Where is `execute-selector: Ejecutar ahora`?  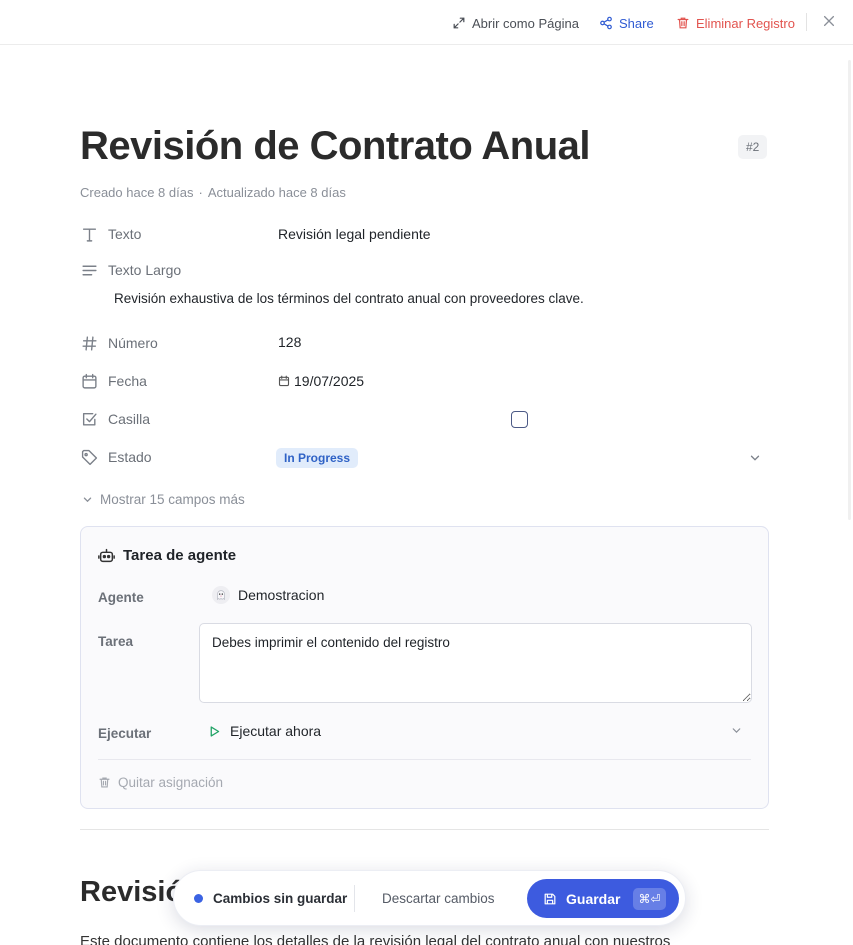 execute-selector: Ejecutar ahora is located at coordinates (264, 731).